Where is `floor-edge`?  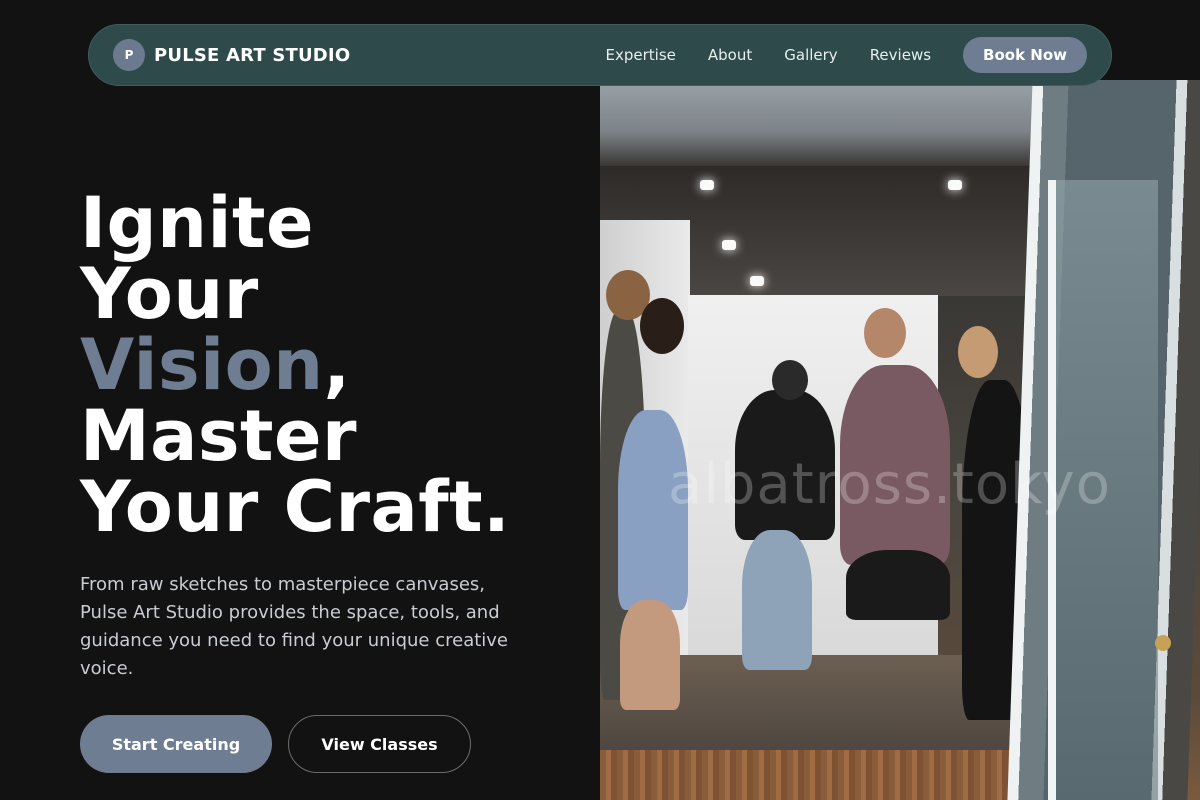 floor-edge is located at coordinates (815, 775).